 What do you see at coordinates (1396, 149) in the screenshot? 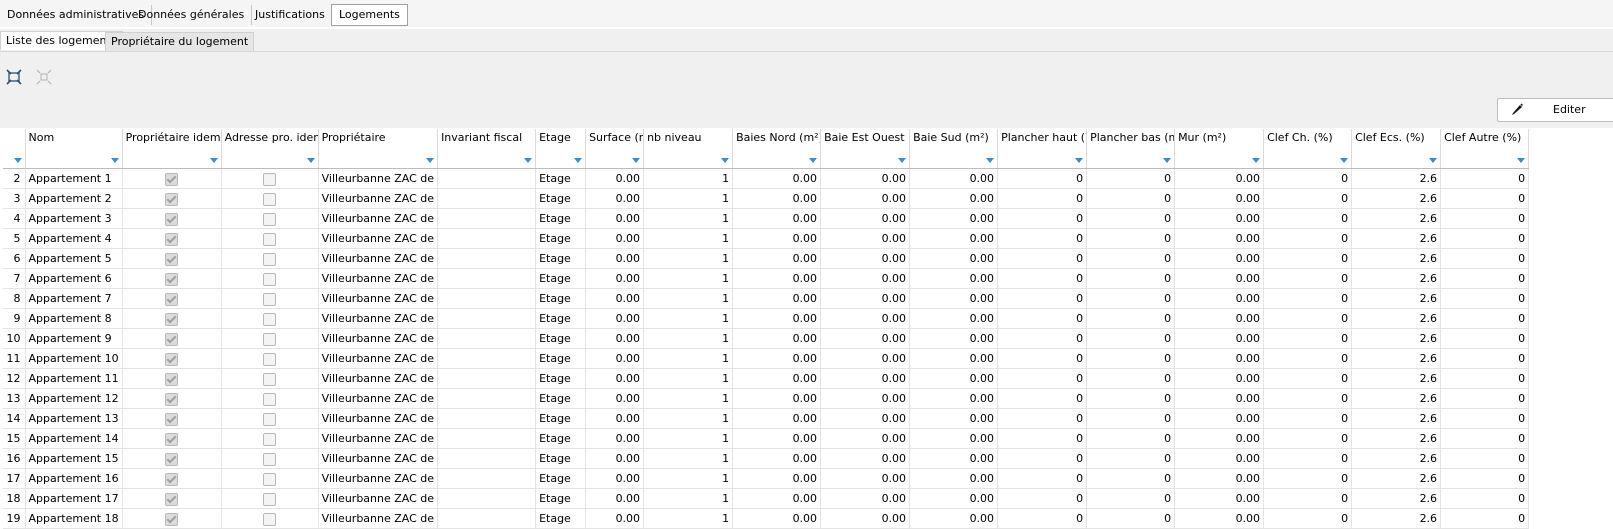
I see `column-header-clef-ecs: Clef Ecs. (%)` at bounding box center [1396, 149].